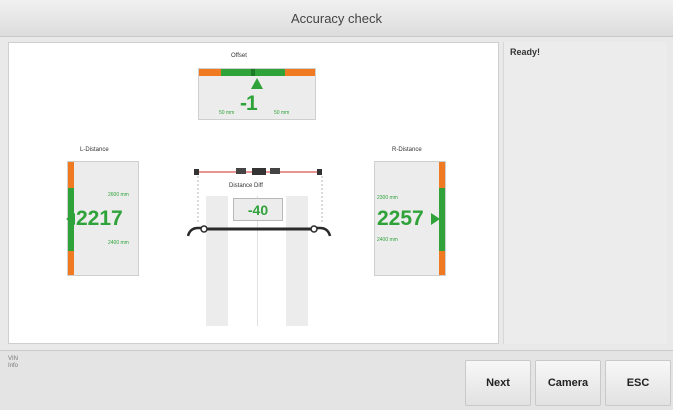  What do you see at coordinates (282, 113) in the screenshot?
I see `offset-right-limit: 50 mm` at bounding box center [282, 113].